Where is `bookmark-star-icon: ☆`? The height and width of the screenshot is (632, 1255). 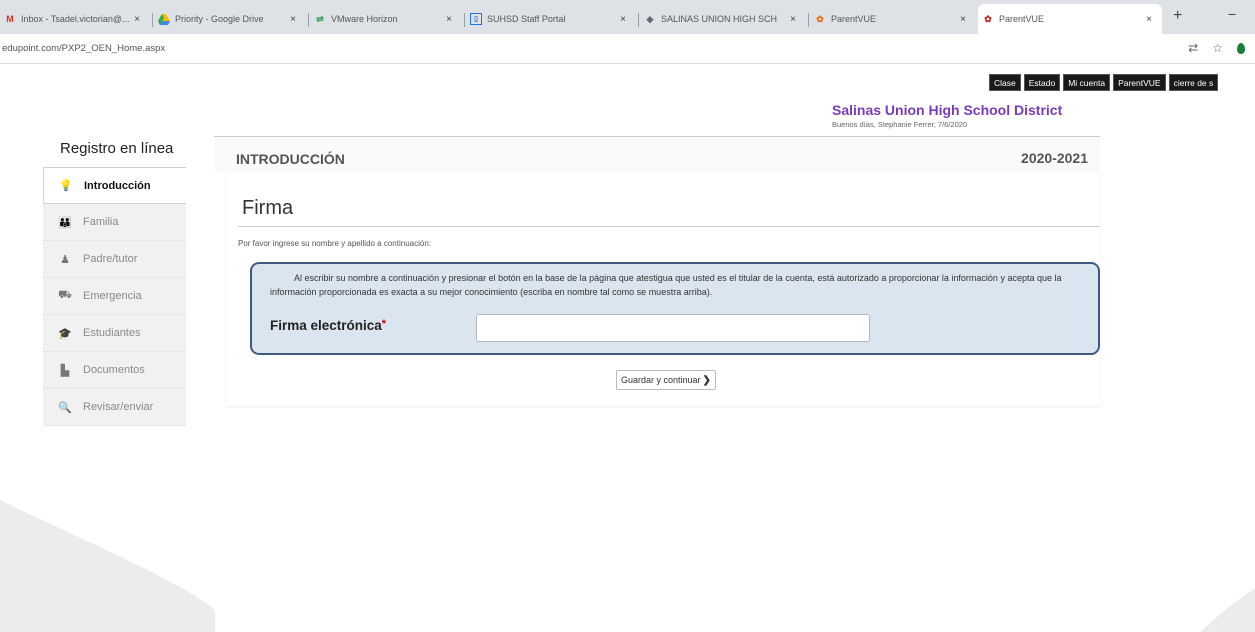
bookmark-star-icon: ☆ is located at coordinates (1217, 48).